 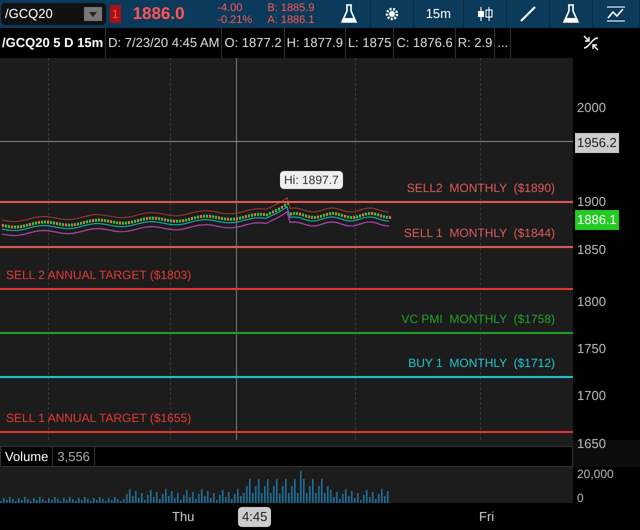 I want to click on time-label: Thu, so click(x=183, y=517).